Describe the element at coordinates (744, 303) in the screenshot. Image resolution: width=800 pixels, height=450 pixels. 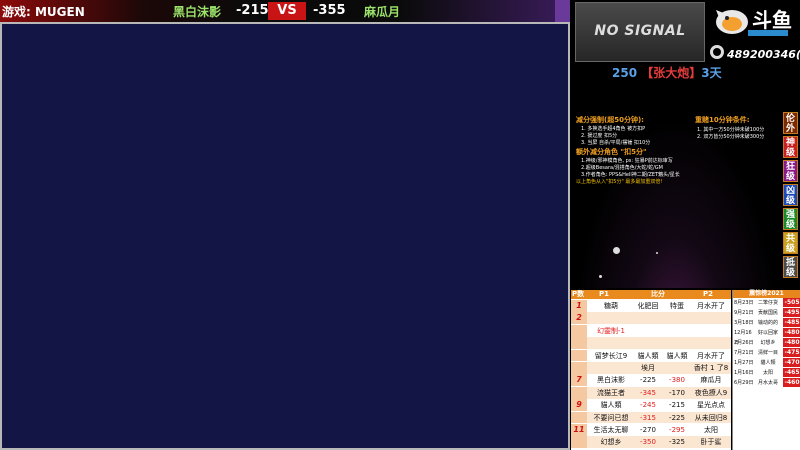
I see `history-date: 8月23日` at that location.